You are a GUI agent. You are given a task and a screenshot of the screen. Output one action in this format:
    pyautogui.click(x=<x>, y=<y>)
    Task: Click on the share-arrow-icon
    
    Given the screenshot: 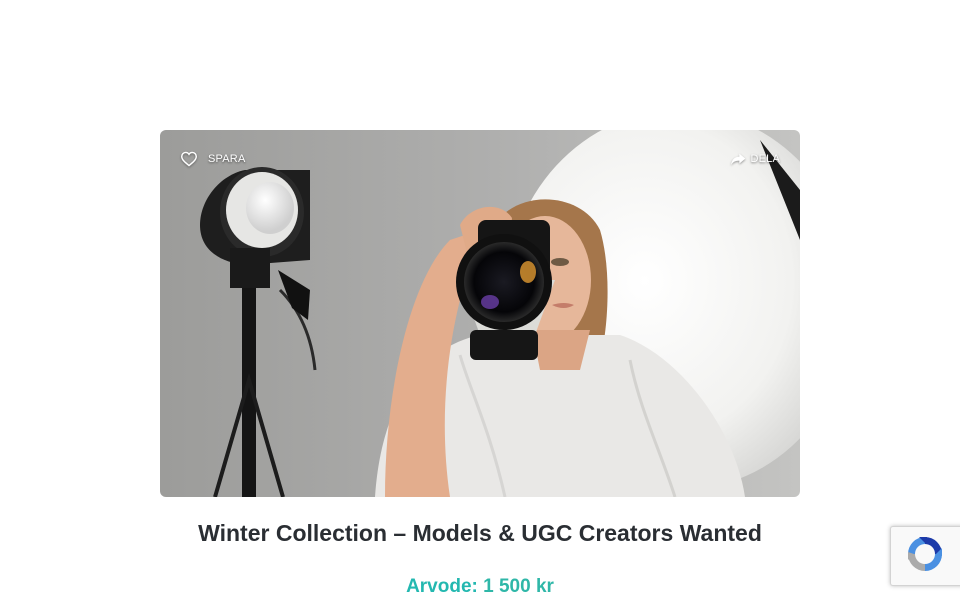 What is the action you would take?
    pyautogui.click(x=738, y=159)
    